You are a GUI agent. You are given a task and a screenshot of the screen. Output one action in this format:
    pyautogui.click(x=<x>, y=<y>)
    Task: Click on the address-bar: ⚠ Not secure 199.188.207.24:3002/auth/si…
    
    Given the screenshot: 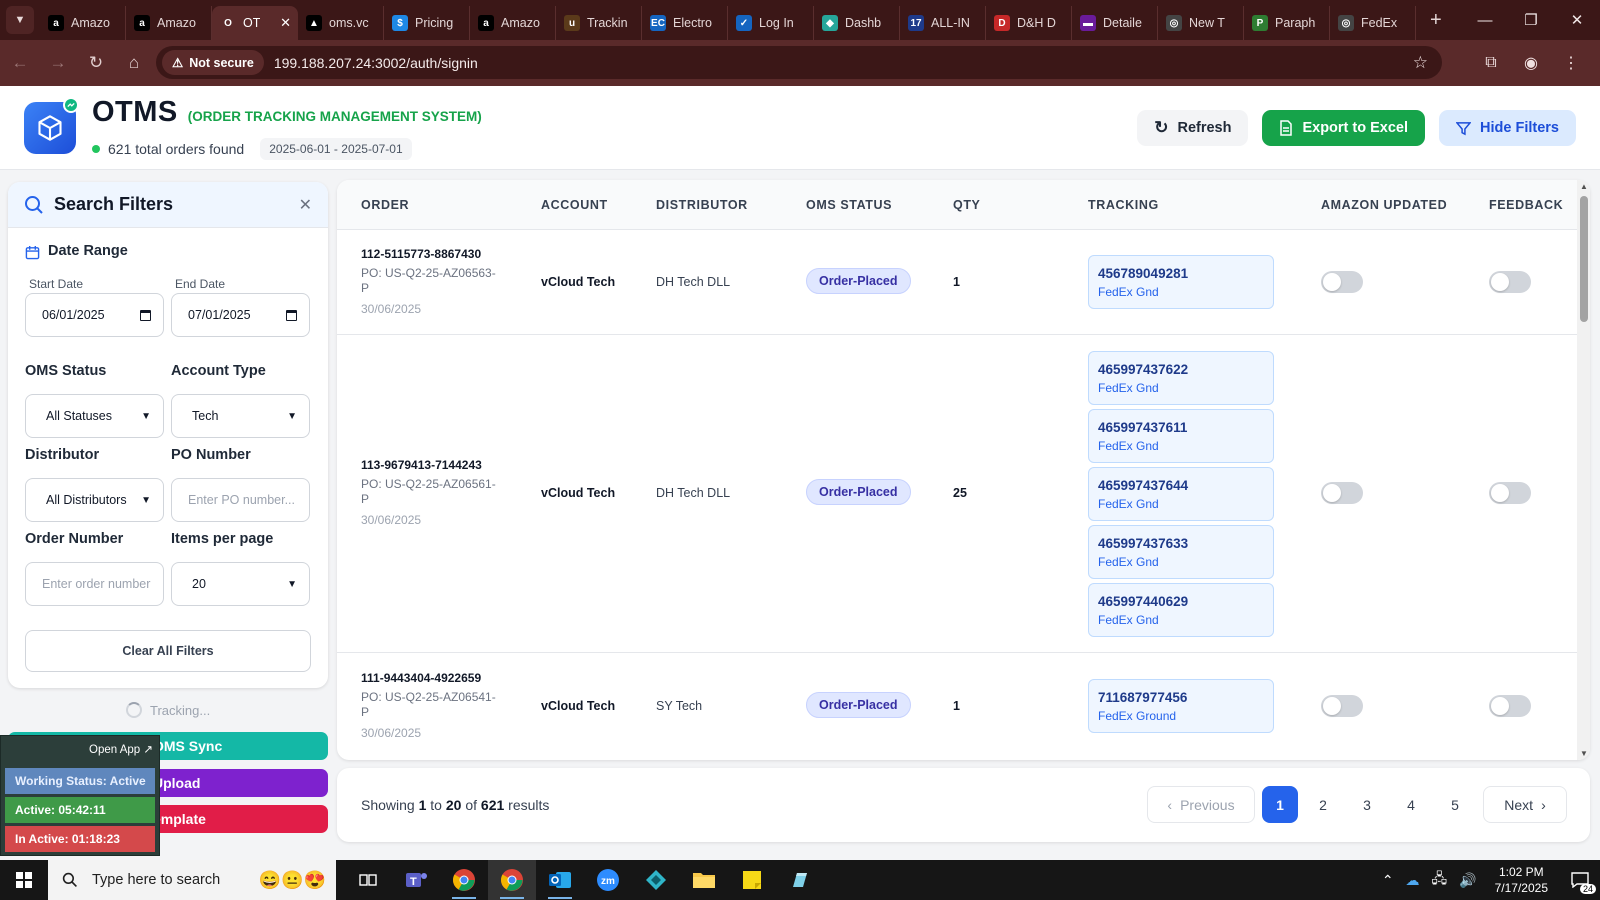 What is the action you would take?
    pyautogui.click(x=799, y=62)
    